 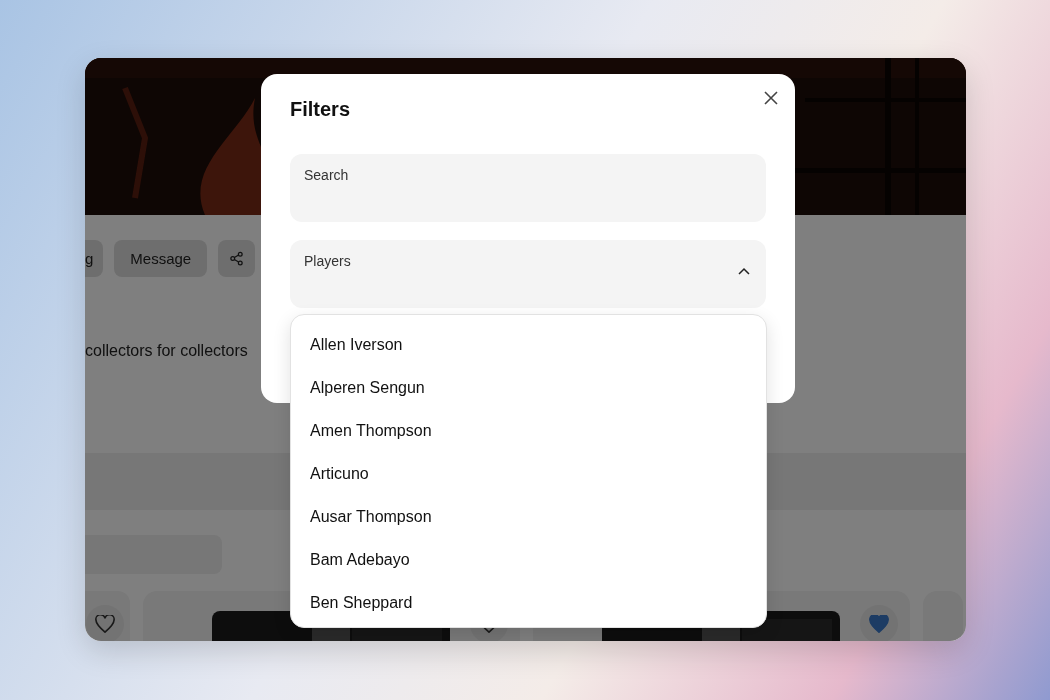 I want to click on share-button, so click(x=237, y=258).